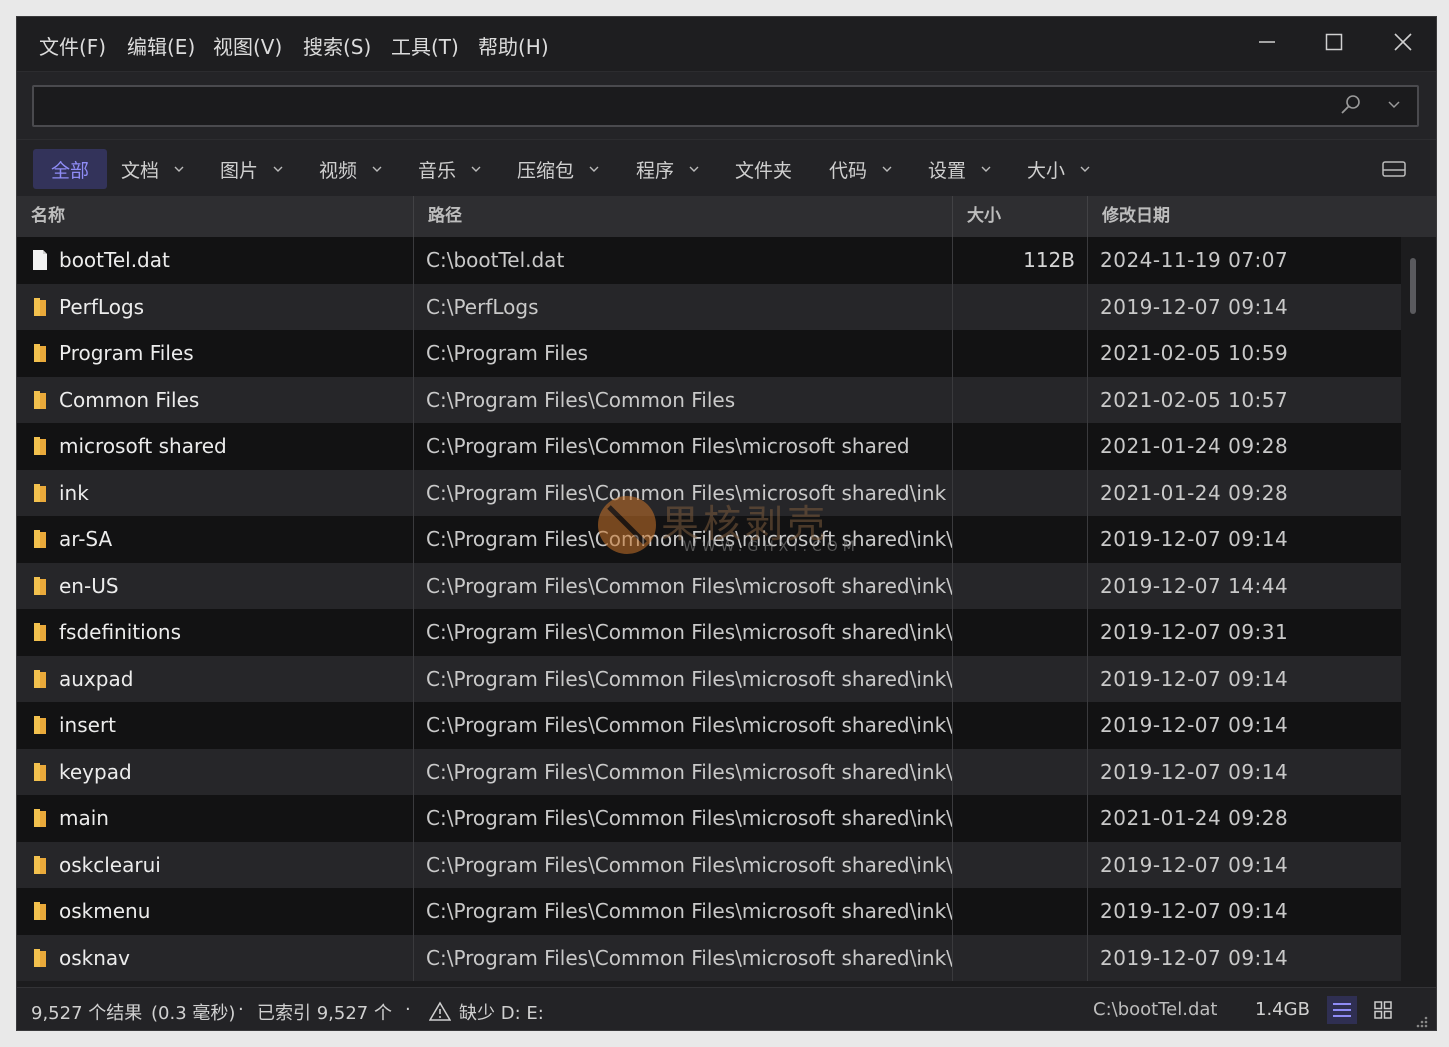 The image size is (1449, 1047). Describe the element at coordinates (861, 169) in the screenshot. I see `filter-code: 代码` at that location.